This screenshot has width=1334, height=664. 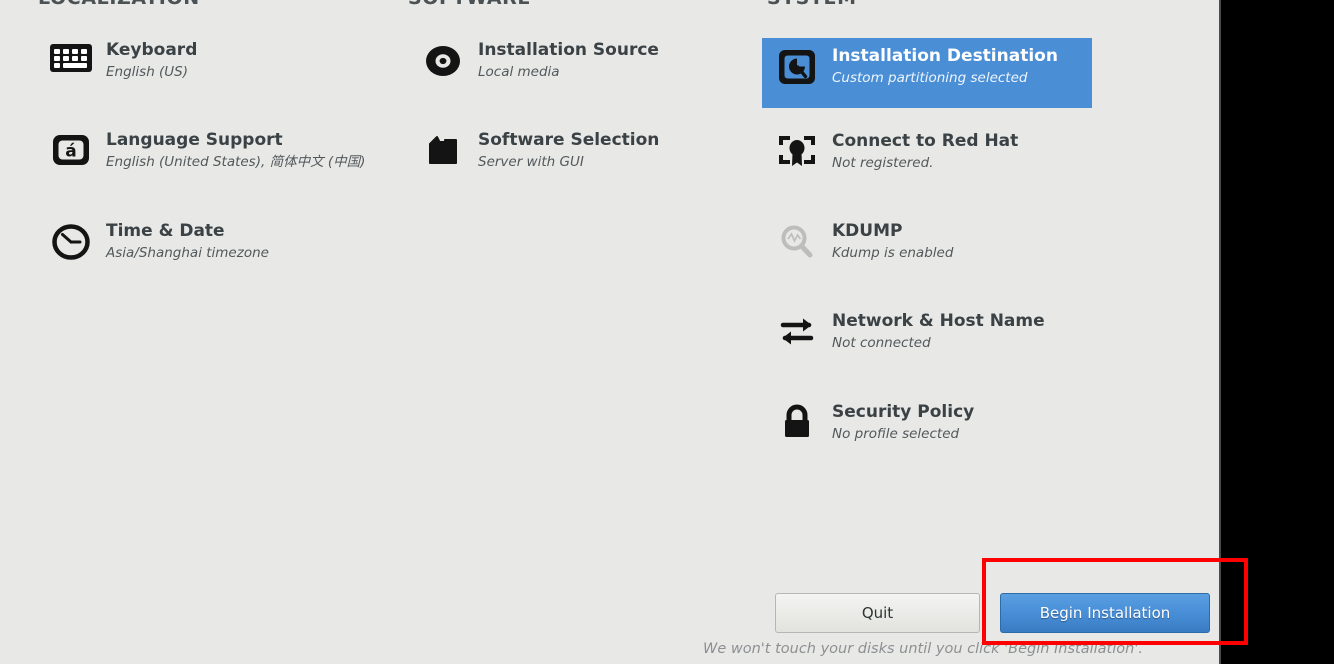 What do you see at coordinates (886, 242) in the screenshot?
I see `spoke-kdump-text: KDUMP Kdump is enabled` at bounding box center [886, 242].